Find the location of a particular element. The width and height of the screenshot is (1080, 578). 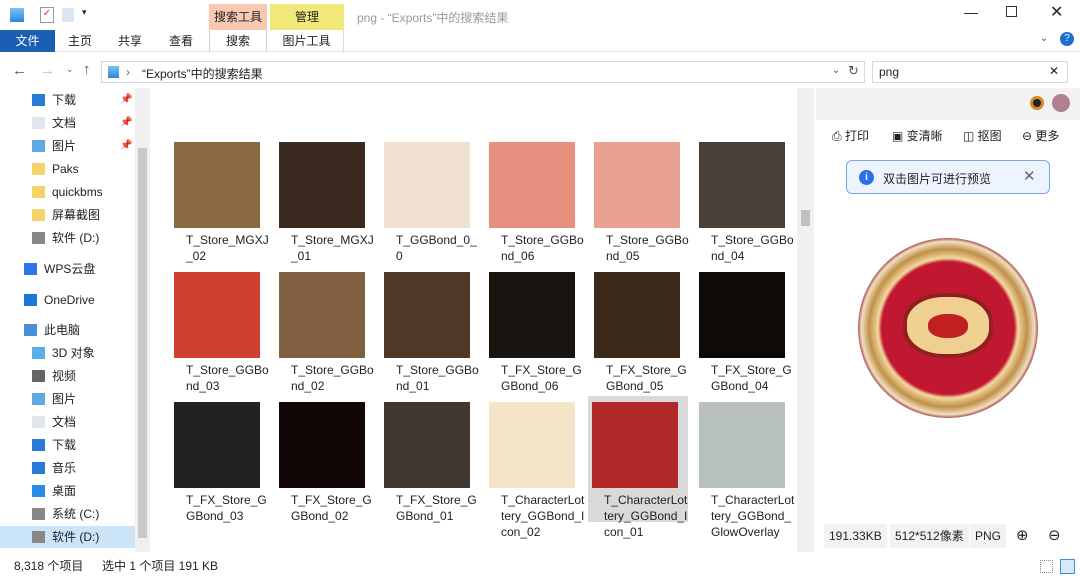

file-item: T_CharacterLottery_GGBond_GlowOverlay is located at coordinates (745, 467).